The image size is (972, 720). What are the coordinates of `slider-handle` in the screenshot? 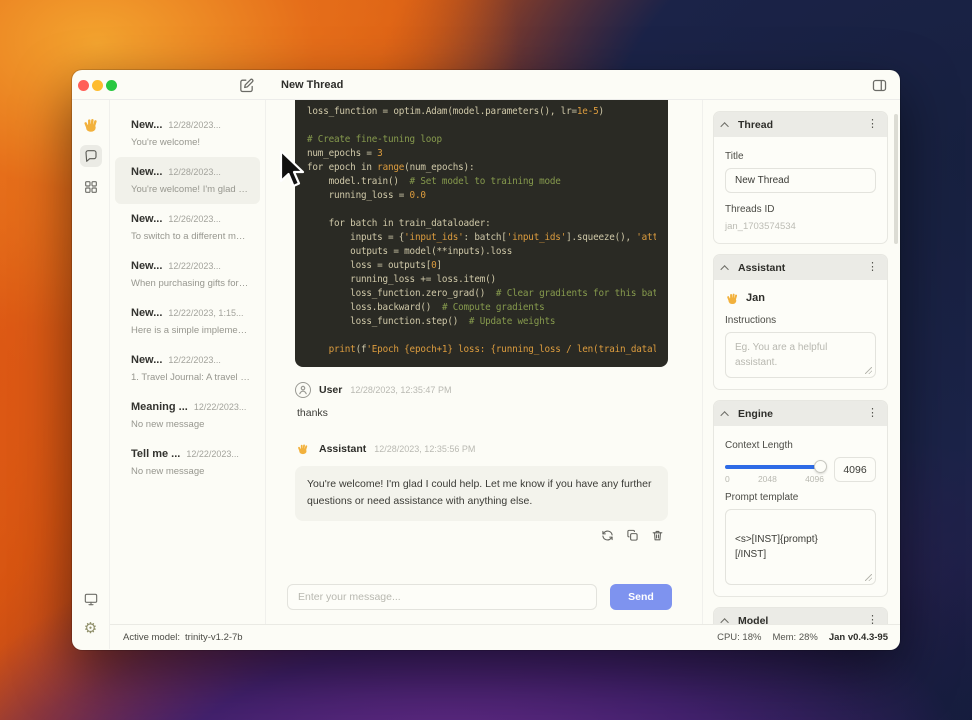 It's located at (820, 466).